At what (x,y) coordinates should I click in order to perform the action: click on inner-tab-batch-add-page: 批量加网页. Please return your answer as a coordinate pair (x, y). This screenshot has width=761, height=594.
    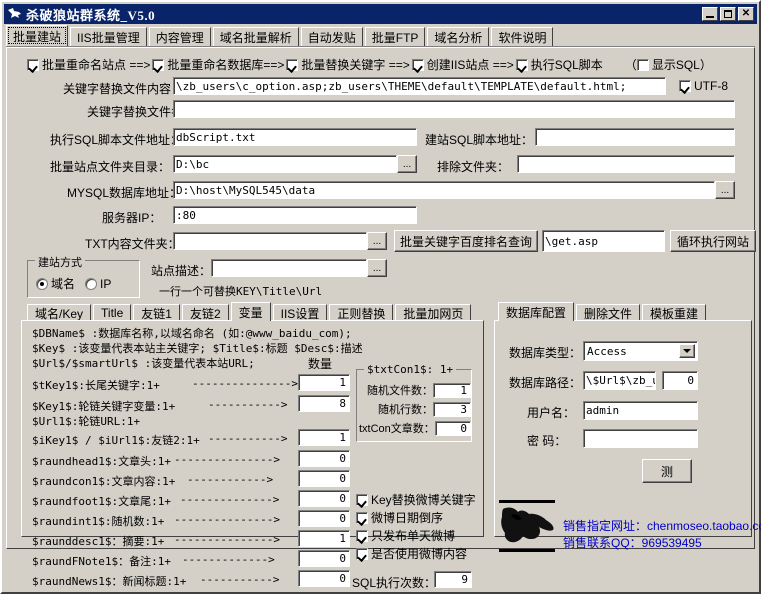
    Looking at the image, I should click on (433, 312).